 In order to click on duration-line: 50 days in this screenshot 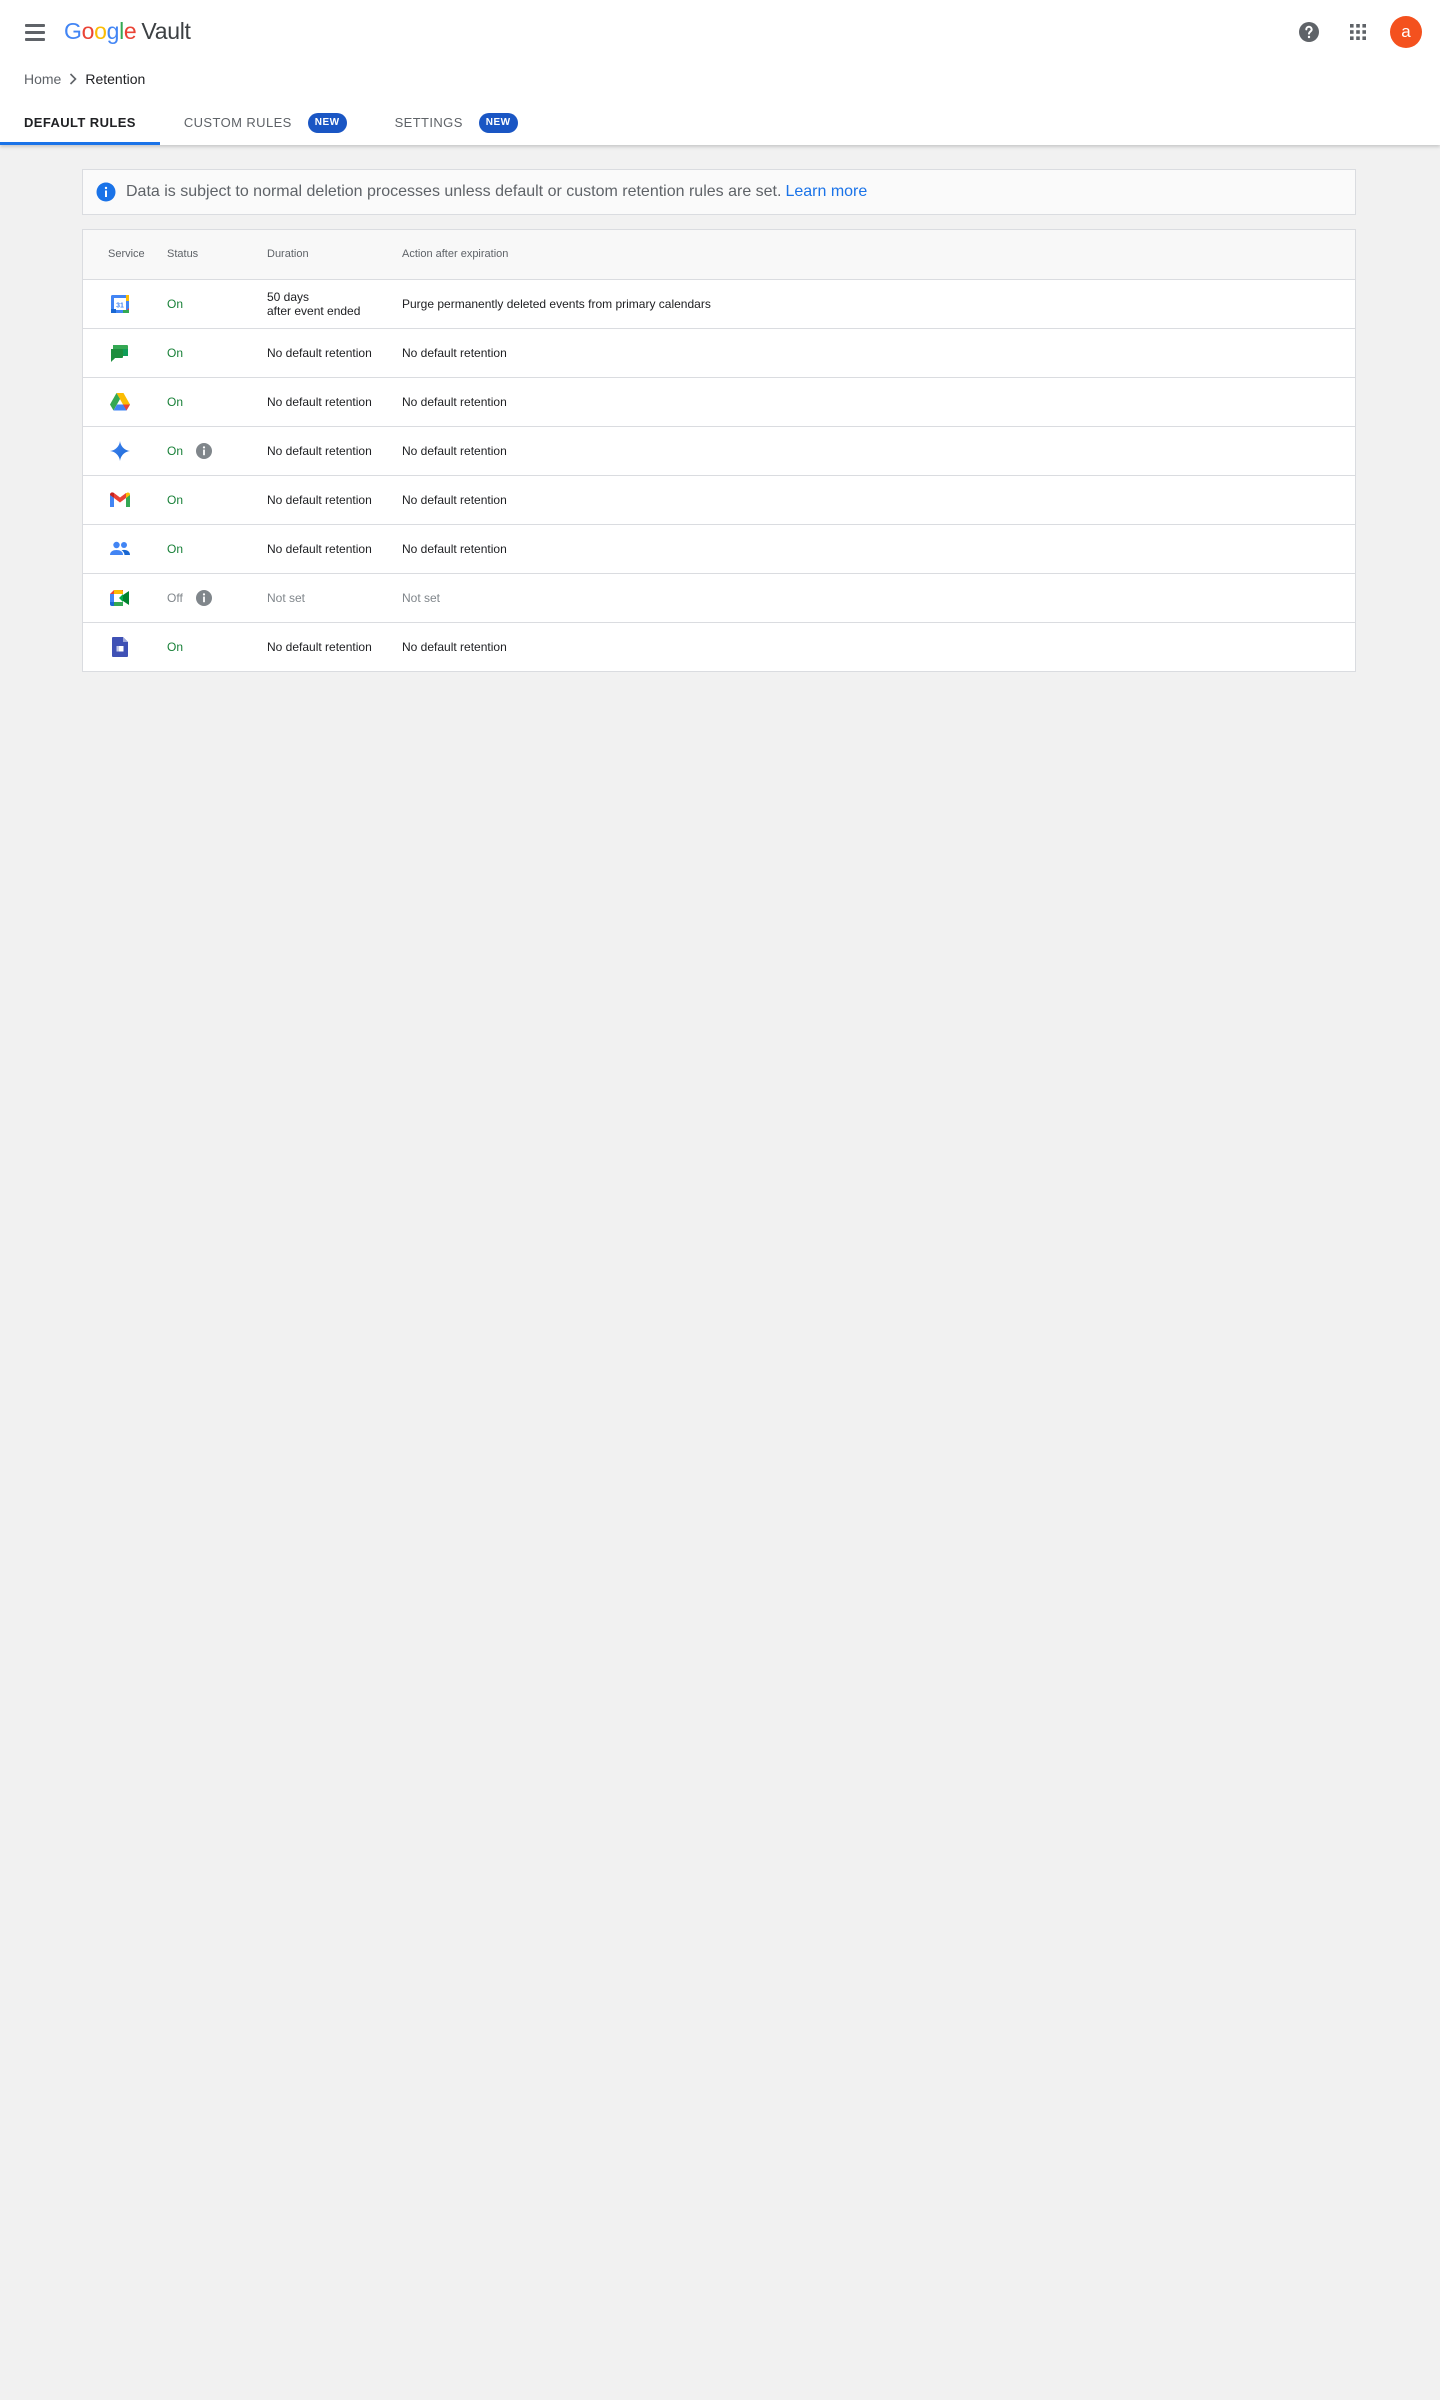, I will do `click(288, 297)`.